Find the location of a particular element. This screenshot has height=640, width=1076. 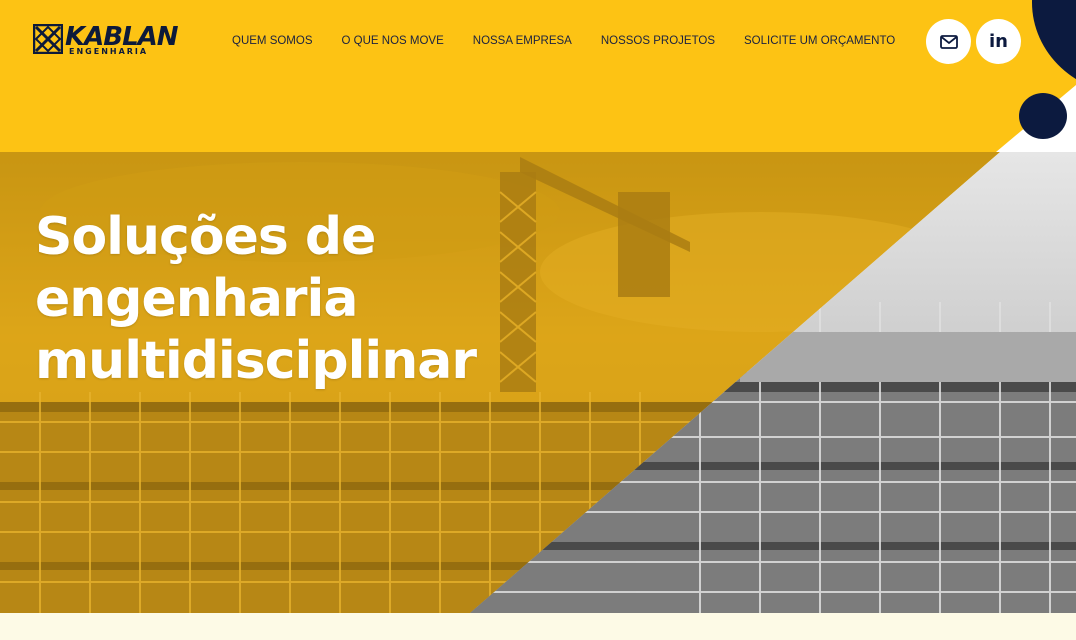

envelope-icon is located at coordinates (948, 41).